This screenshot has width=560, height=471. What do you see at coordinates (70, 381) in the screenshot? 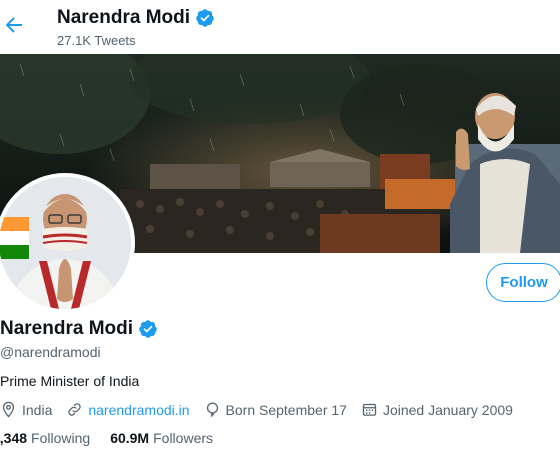
I see `profile-bio: Prime Minister of India` at bounding box center [70, 381].